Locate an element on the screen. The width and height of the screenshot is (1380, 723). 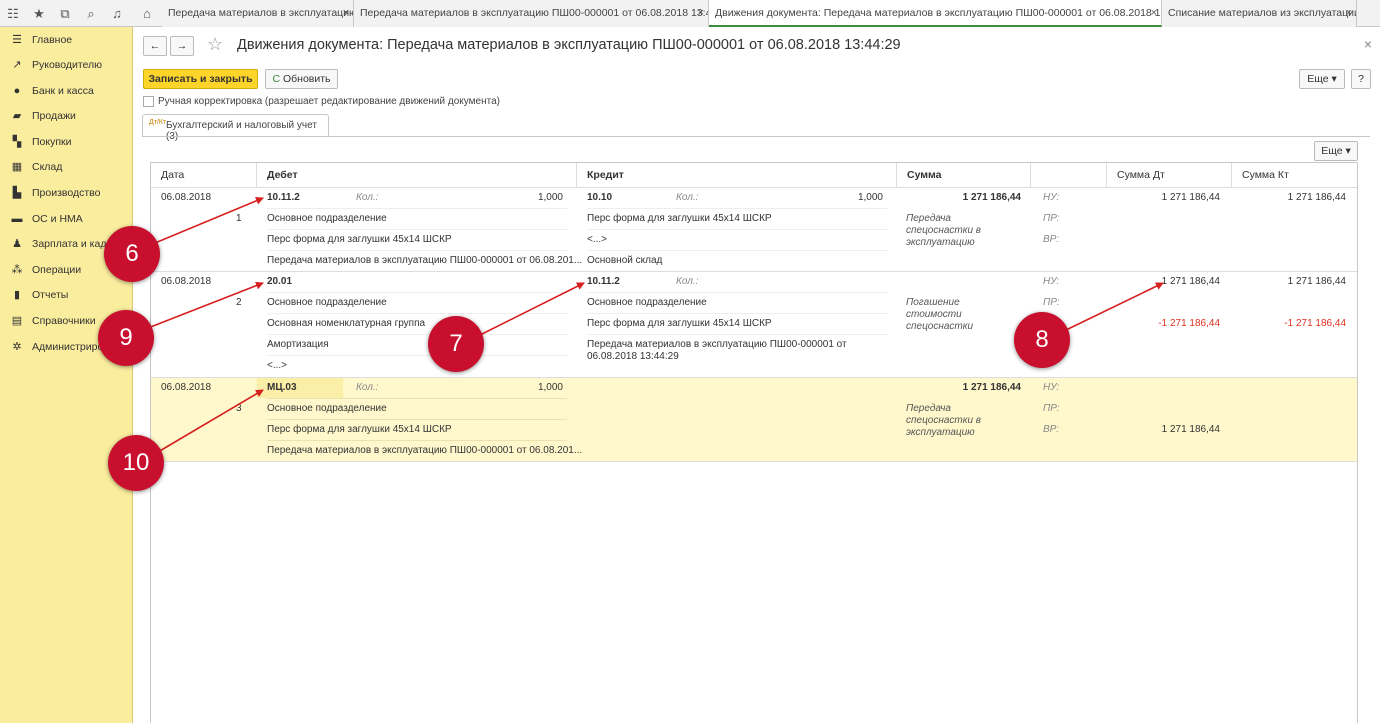
marker-6: 6 is located at coordinates (132, 254).